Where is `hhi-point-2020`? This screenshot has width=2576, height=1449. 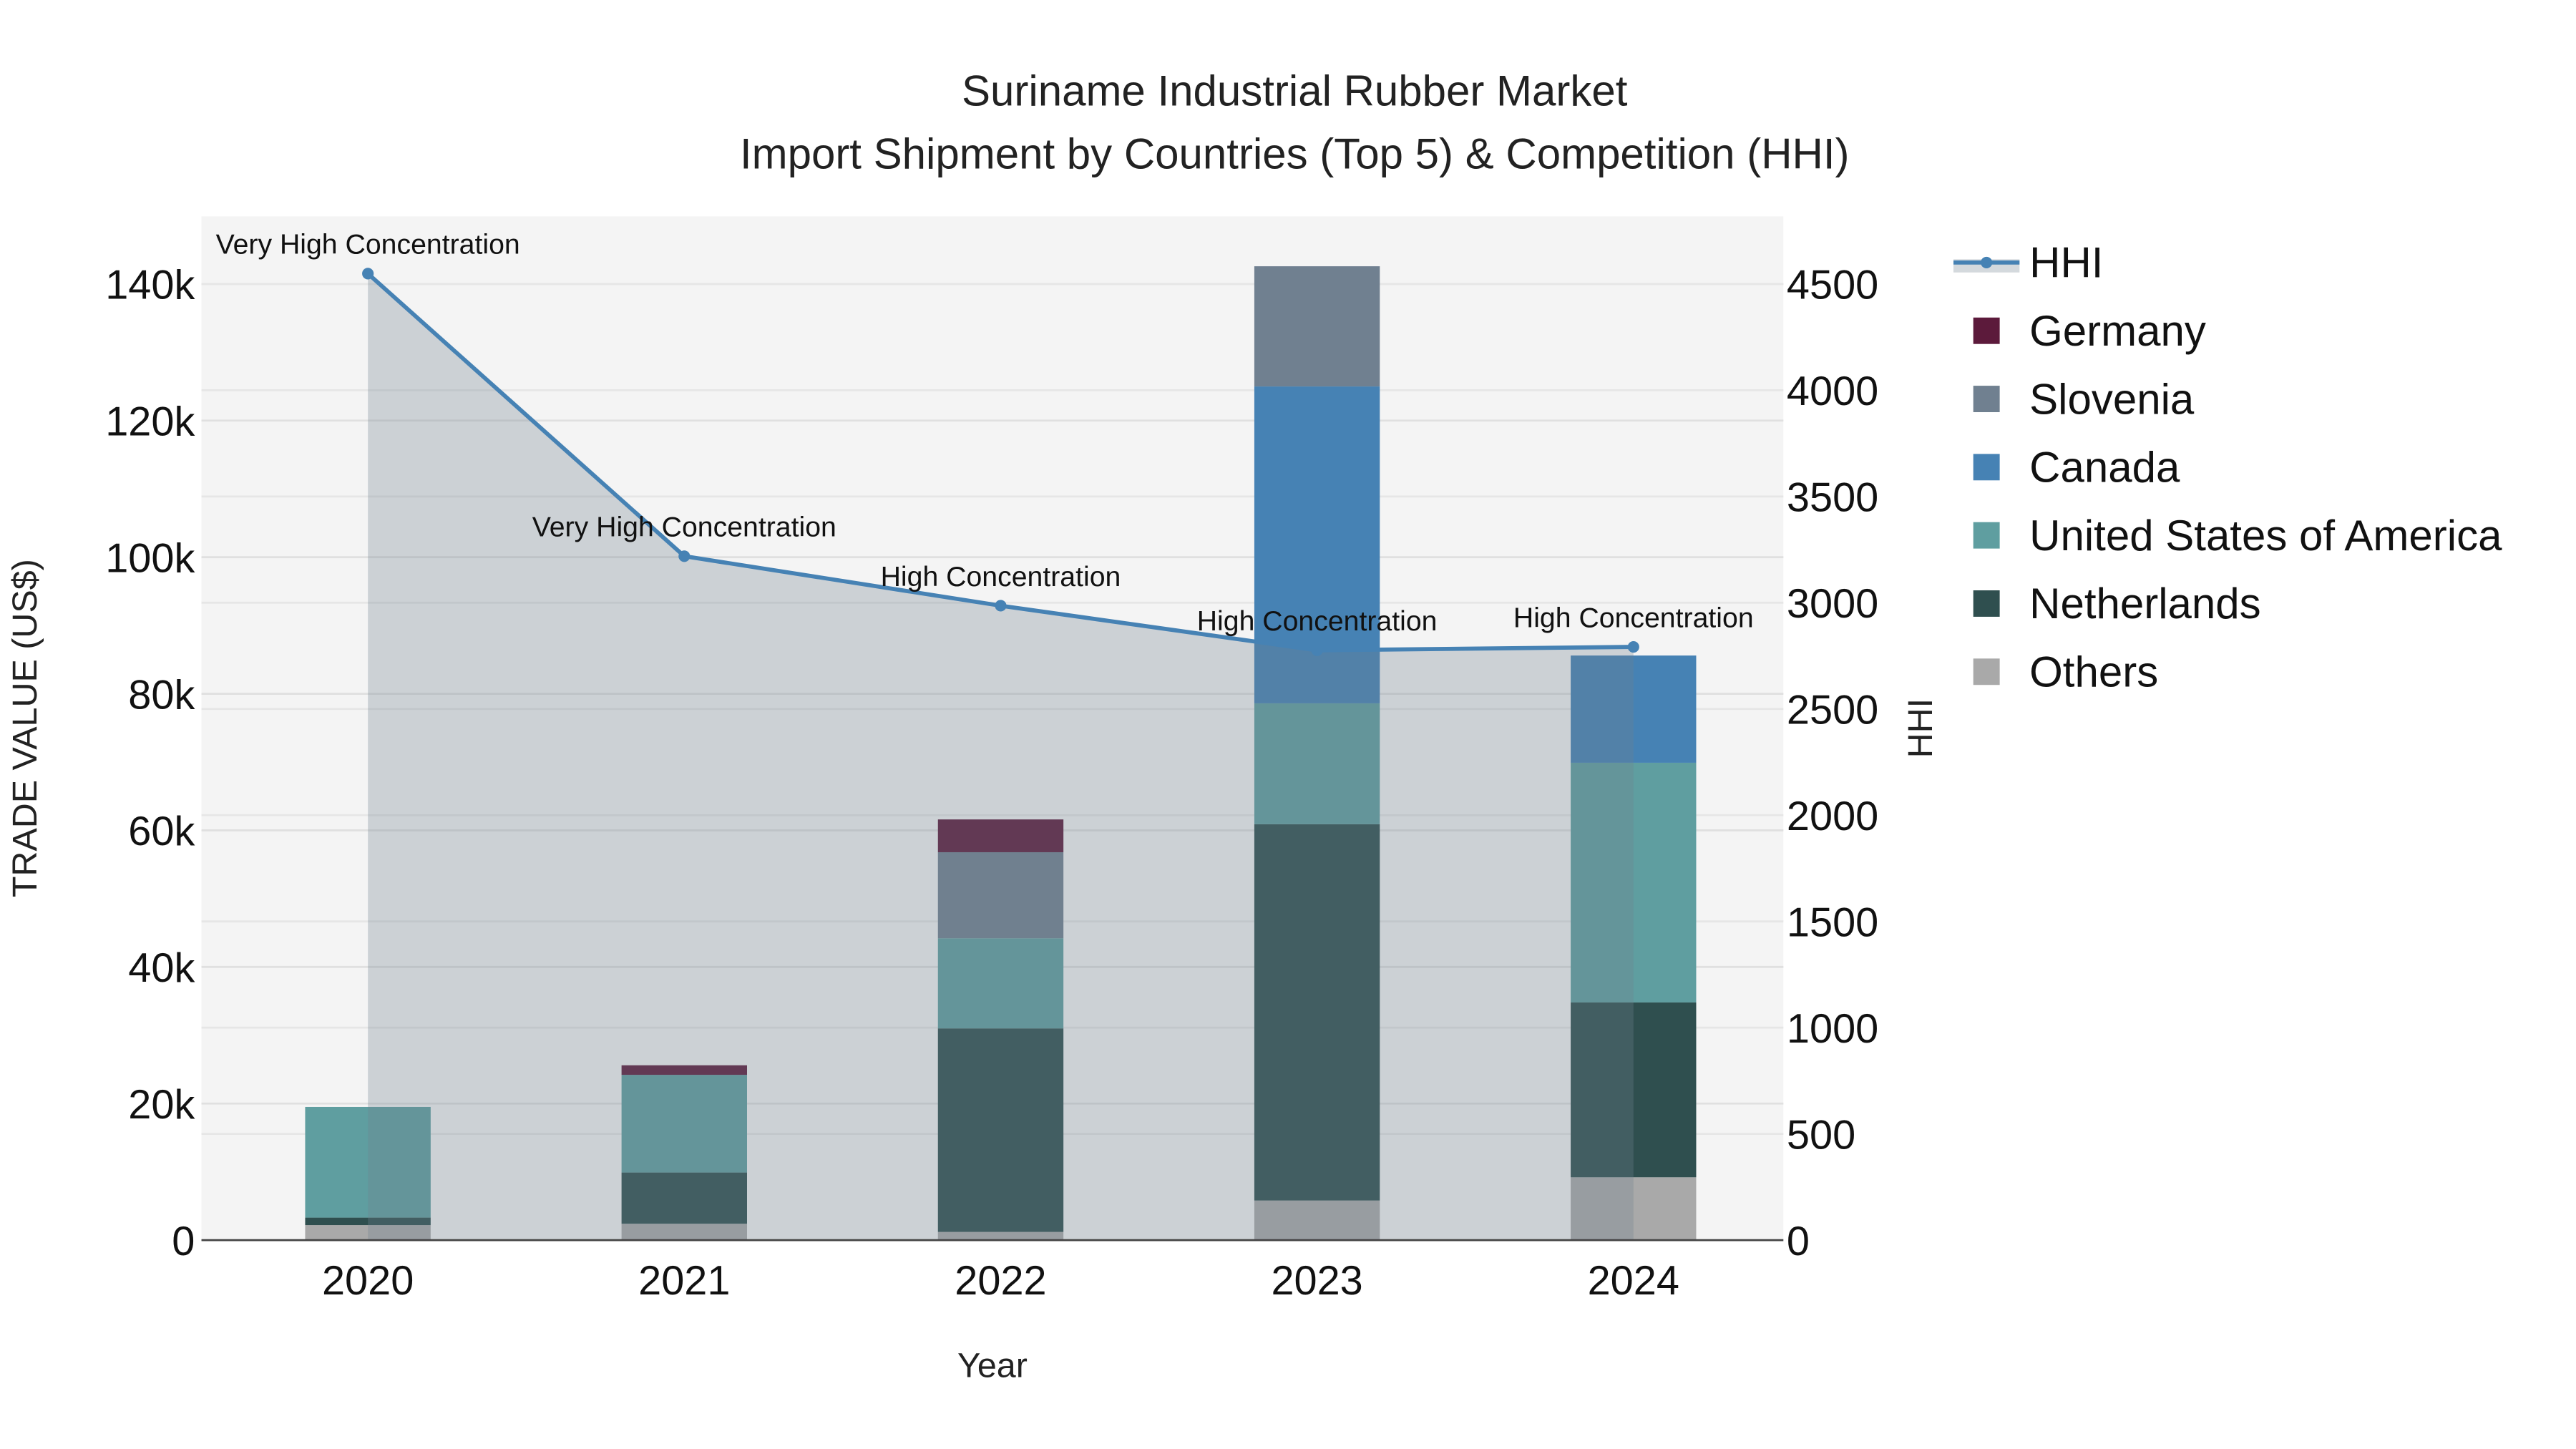
hhi-point-2020 is located at coordinates (368, 274).